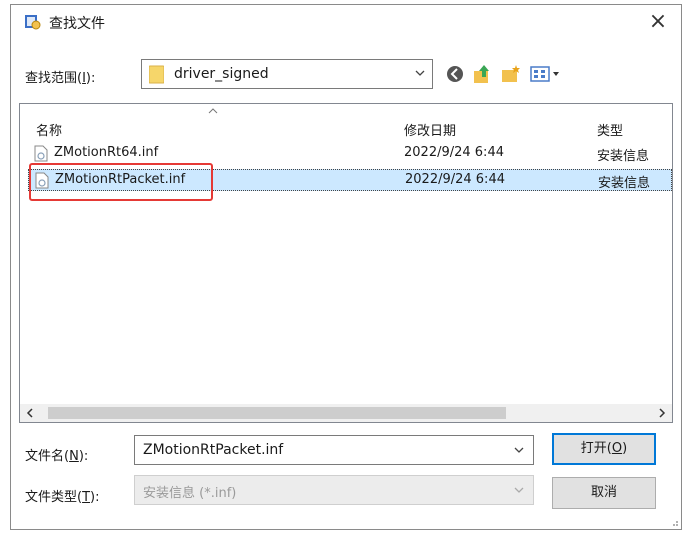 This screenshot has width=690, height=538. I want to click on close-button: ×, so click(658, 23).